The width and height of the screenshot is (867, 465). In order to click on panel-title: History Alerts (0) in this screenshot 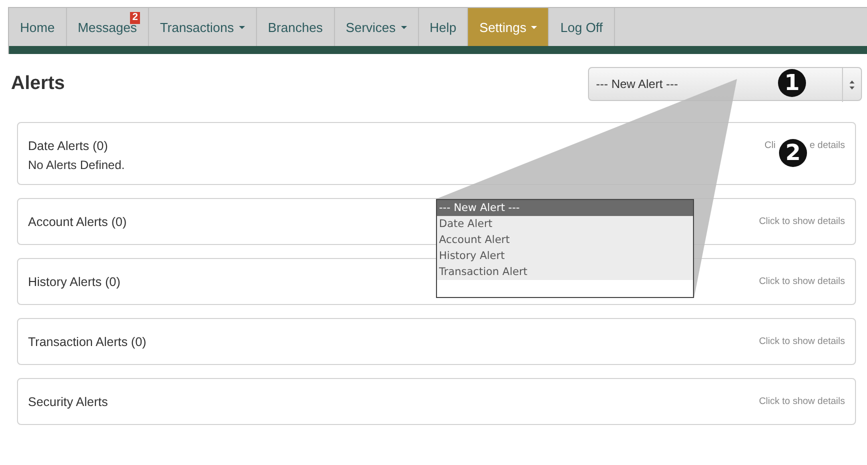, I will do `click(74, 281)`.